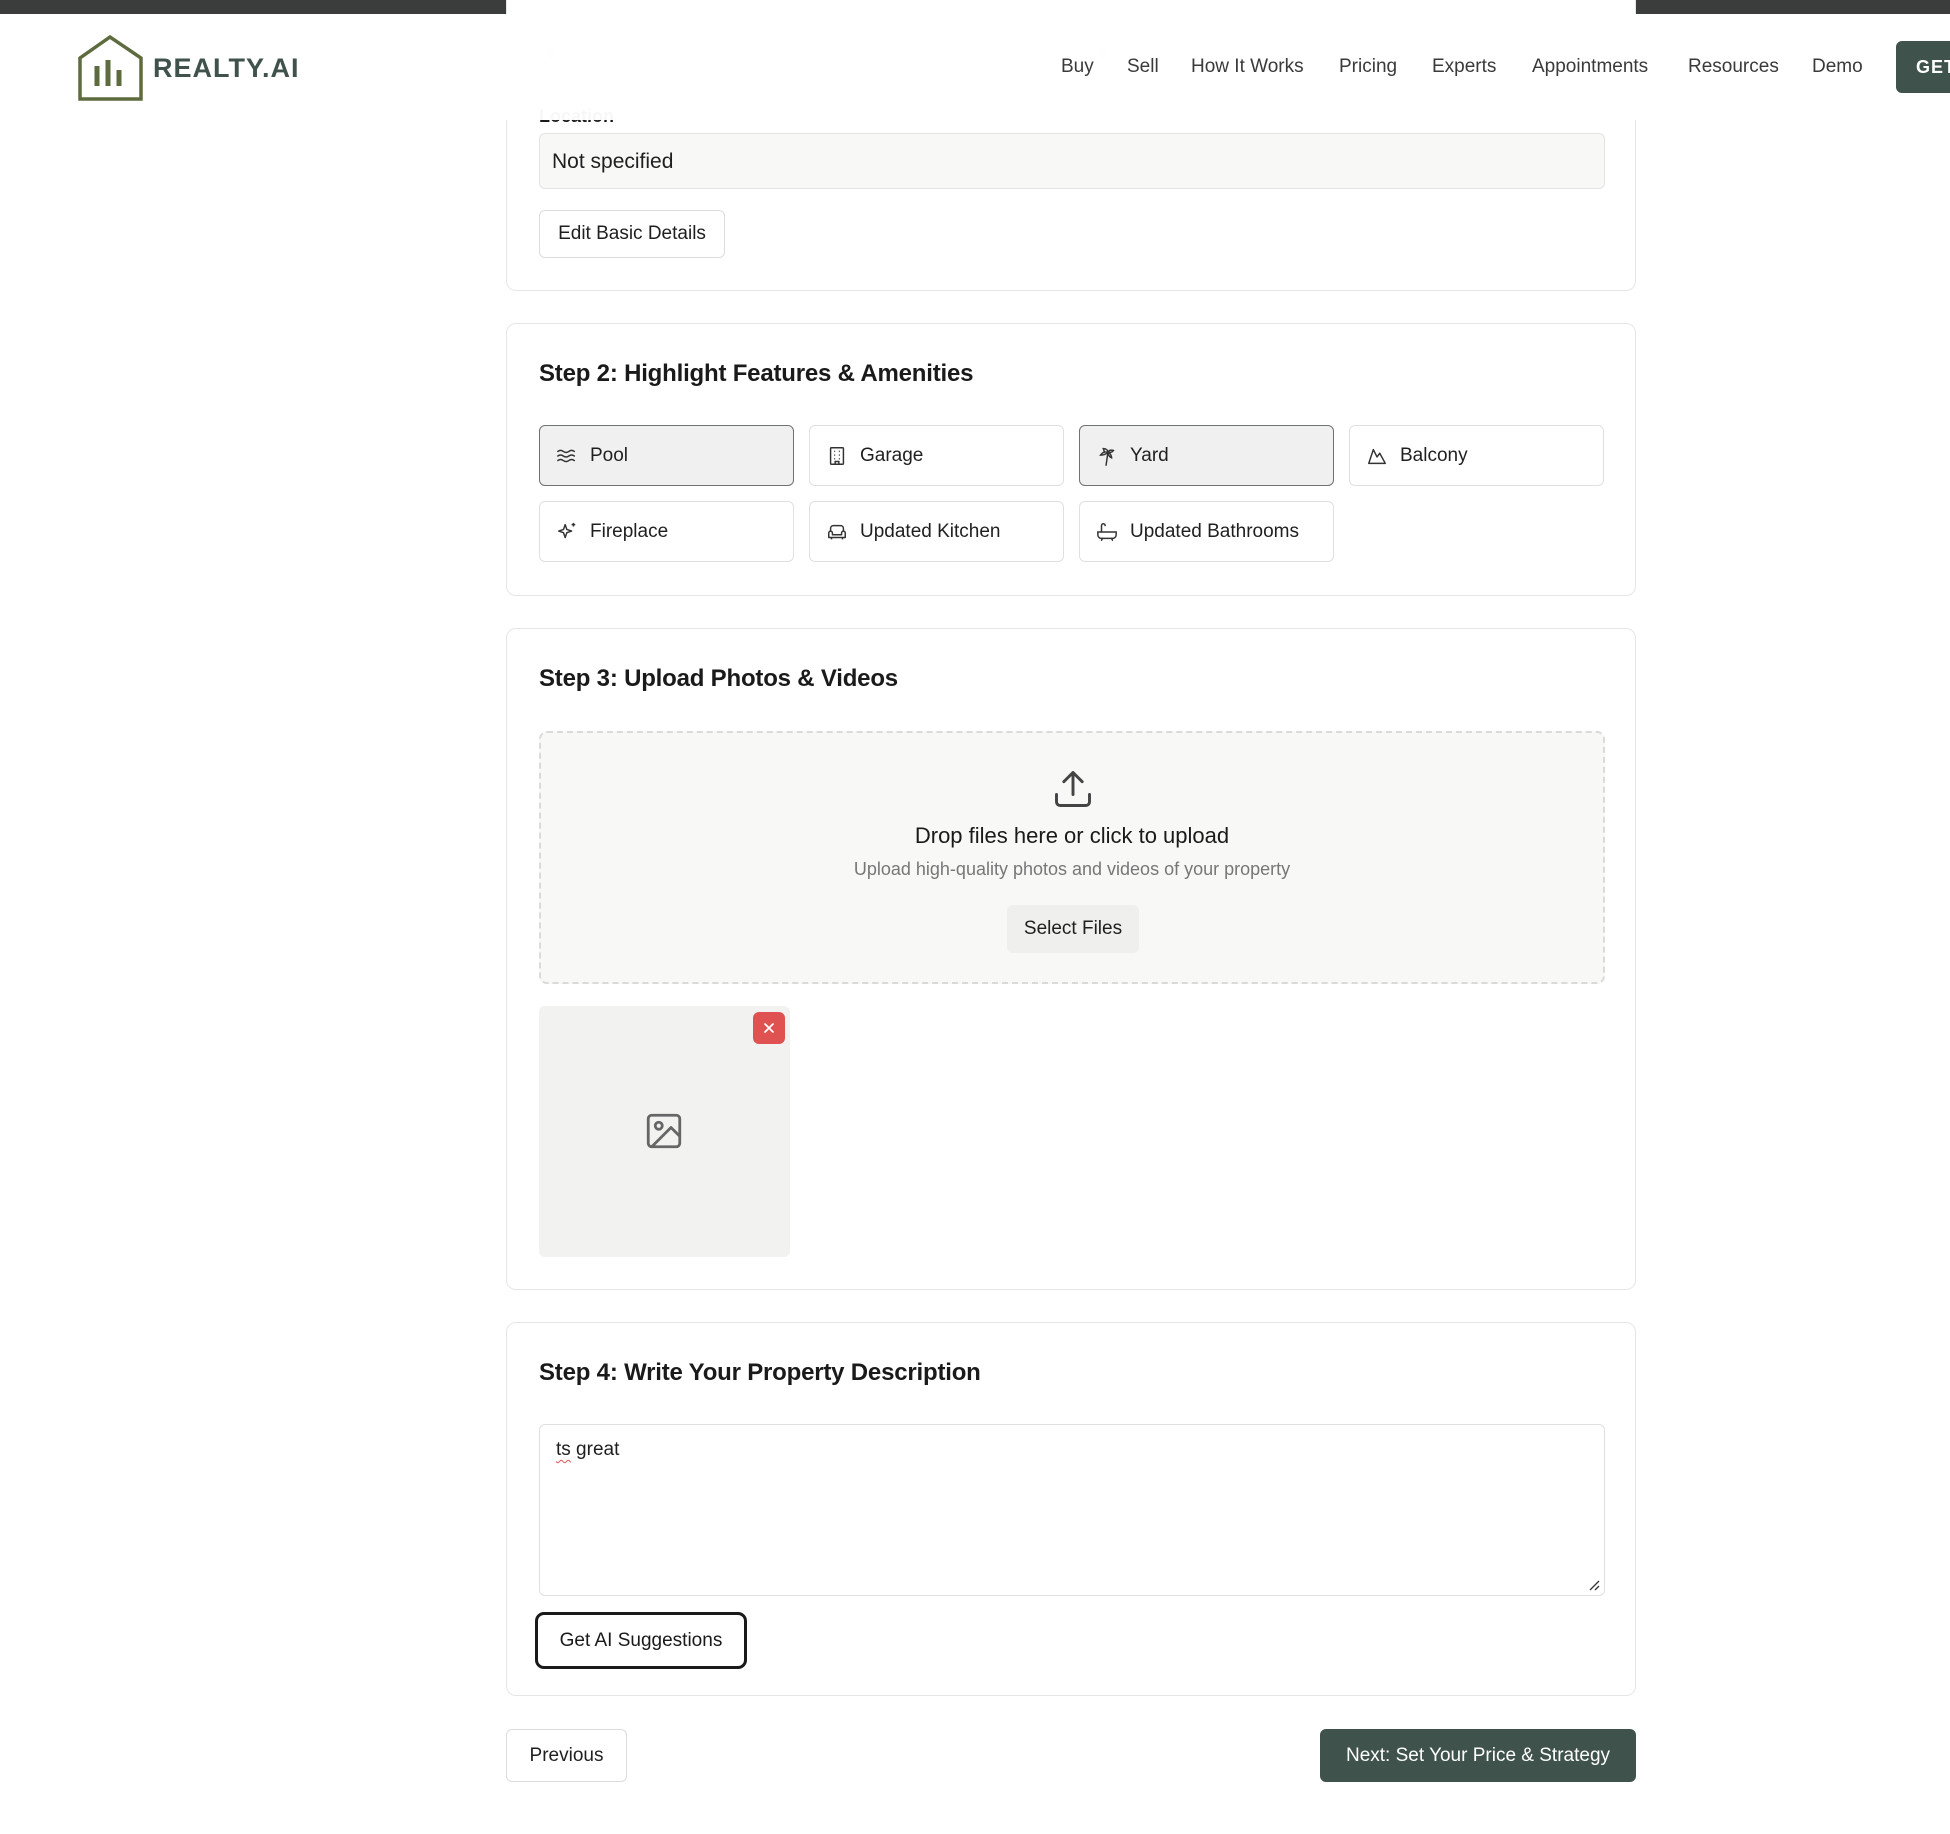  I want to click on close-icon, so click(769, 1028).